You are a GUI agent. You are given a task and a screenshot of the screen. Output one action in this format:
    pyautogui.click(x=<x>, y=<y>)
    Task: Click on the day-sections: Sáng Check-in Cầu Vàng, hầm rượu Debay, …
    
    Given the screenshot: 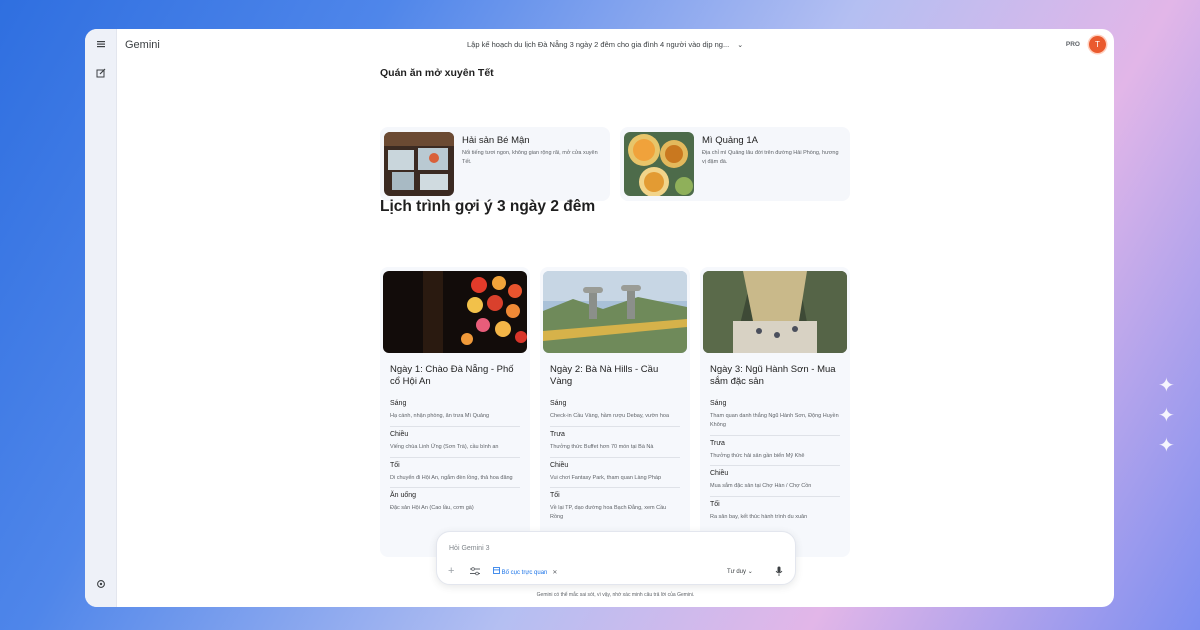 What is the action you would take?
    pyautogui.click(x=615, y=461)
    